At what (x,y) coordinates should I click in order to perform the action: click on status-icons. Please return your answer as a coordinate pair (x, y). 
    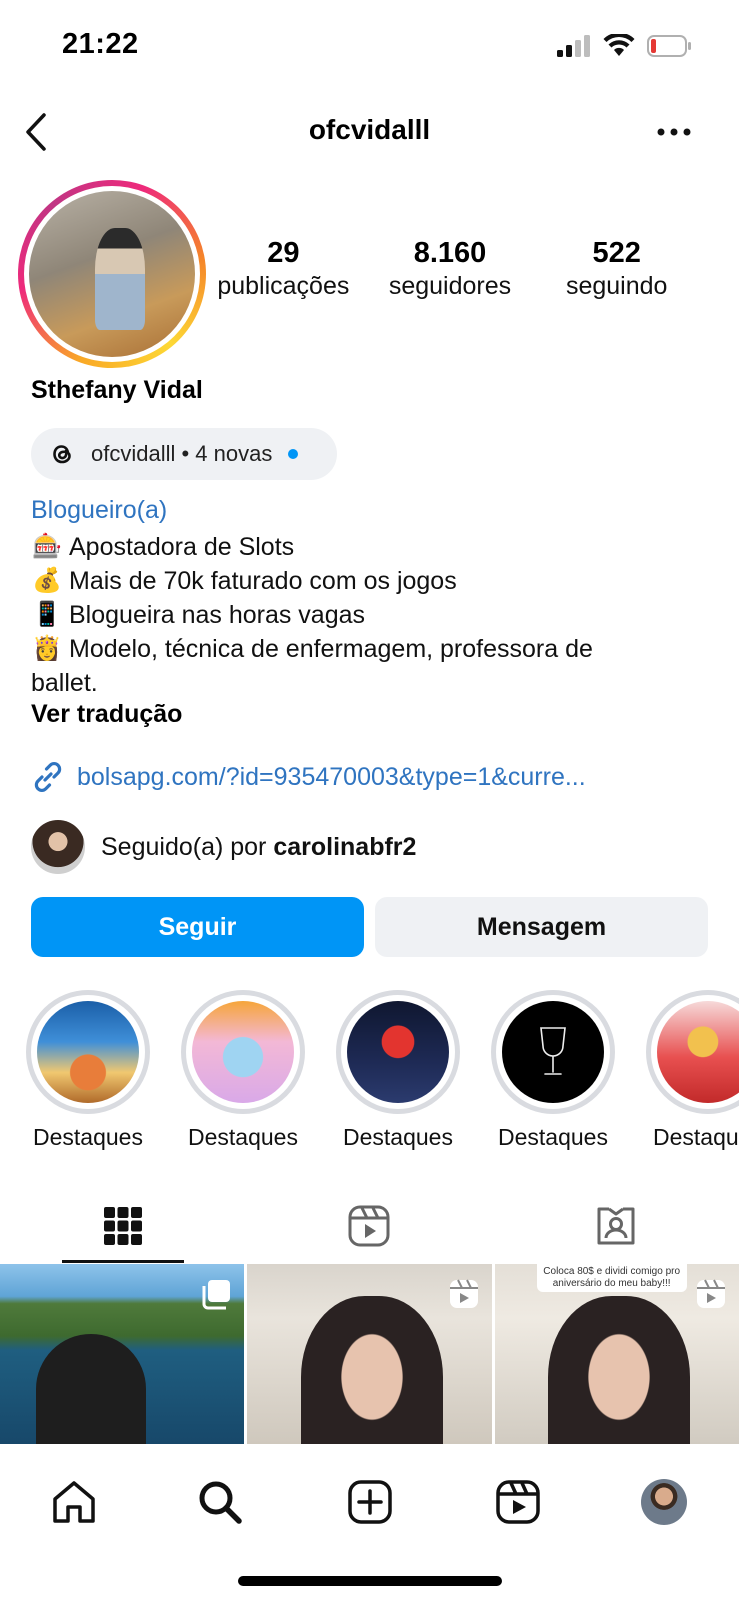
    Looking at the image, I should click on (625, 46).